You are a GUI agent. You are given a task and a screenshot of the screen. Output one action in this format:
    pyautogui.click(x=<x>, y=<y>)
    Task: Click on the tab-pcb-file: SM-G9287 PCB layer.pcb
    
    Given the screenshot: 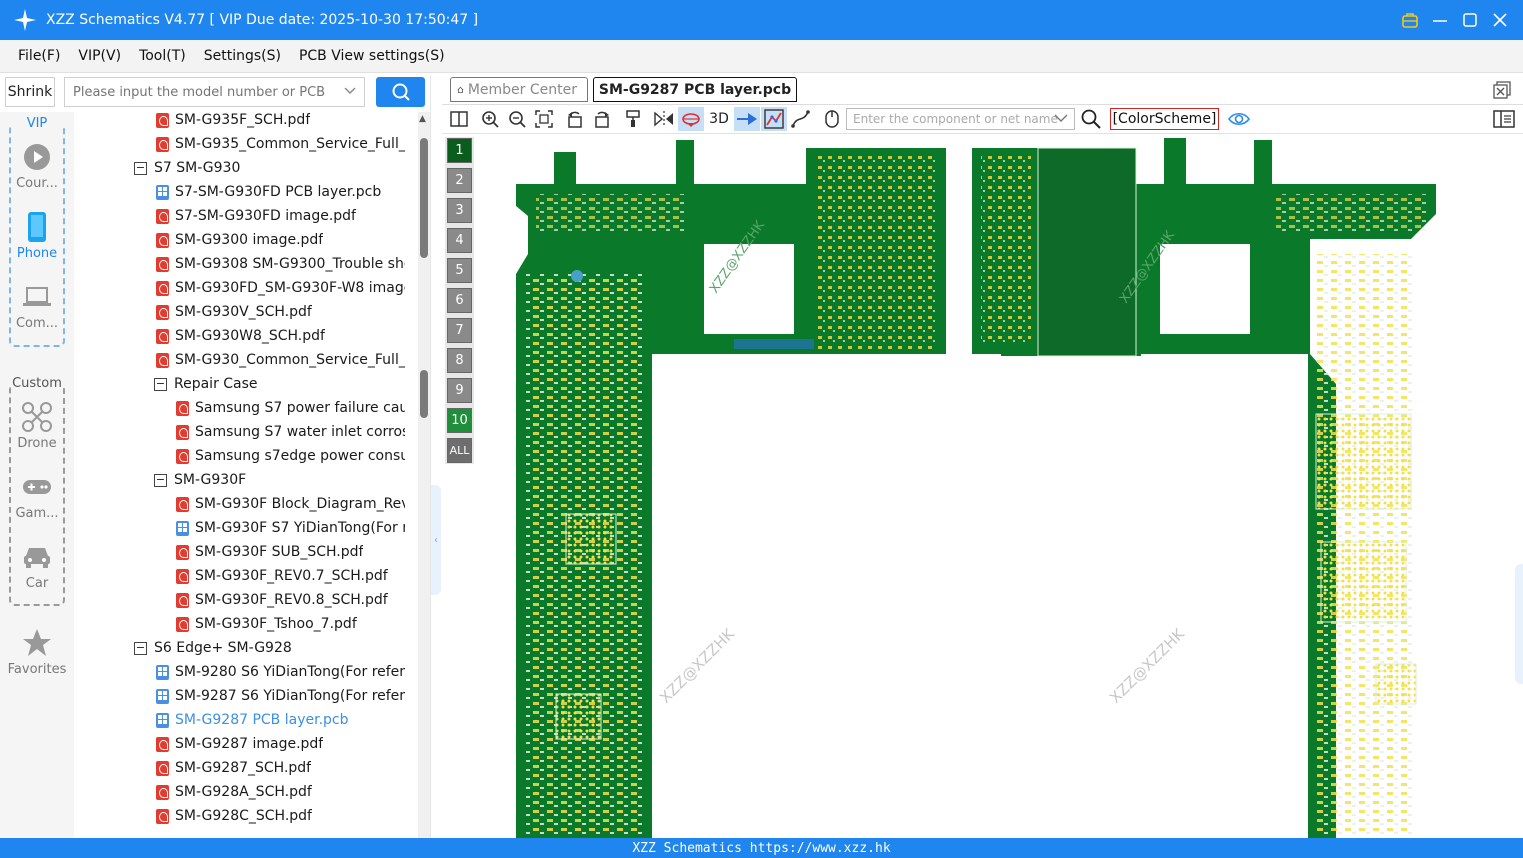 What is the action you would take?
    pyautogui.click(x=695, y=89)
    